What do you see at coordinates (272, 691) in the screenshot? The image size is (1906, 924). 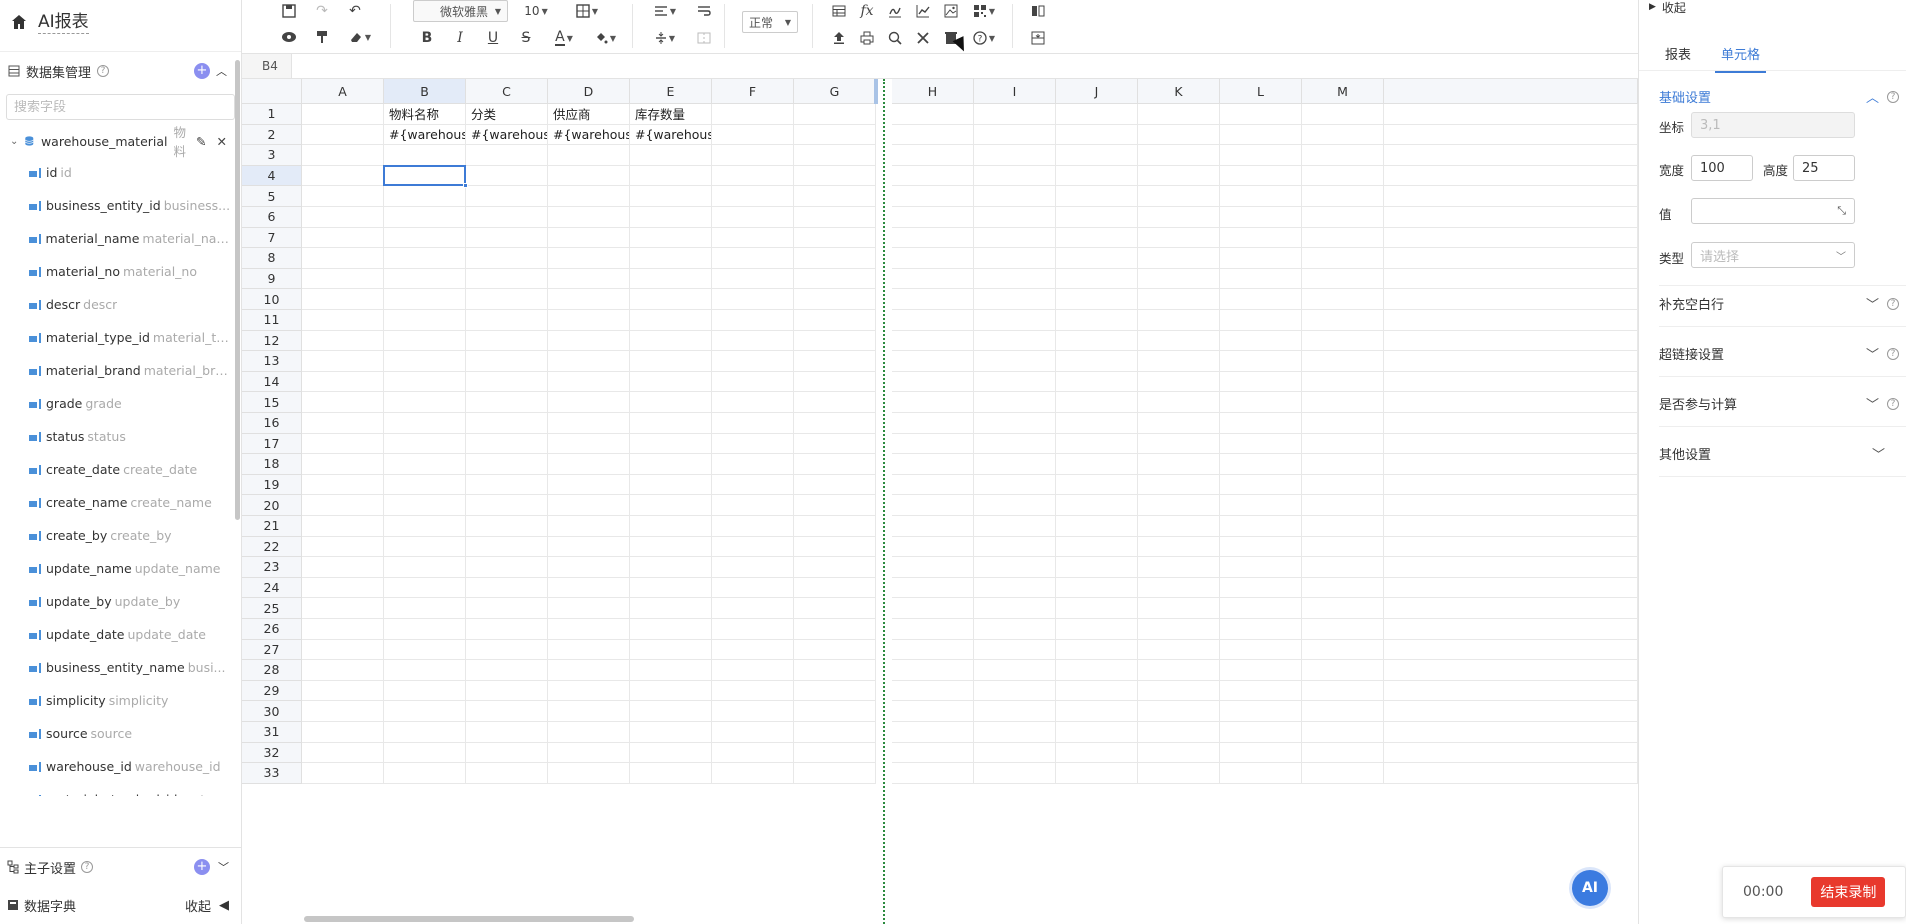 I see `row-header: 29` at bounding box center [272, 691].